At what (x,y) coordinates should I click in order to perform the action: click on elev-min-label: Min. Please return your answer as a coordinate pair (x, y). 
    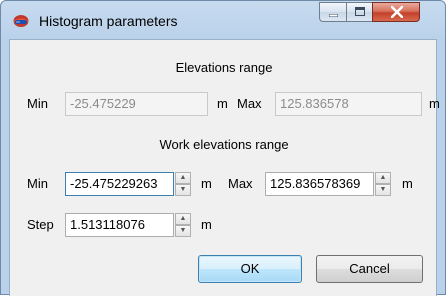
    Looking at the image, I should click on (37, 103).